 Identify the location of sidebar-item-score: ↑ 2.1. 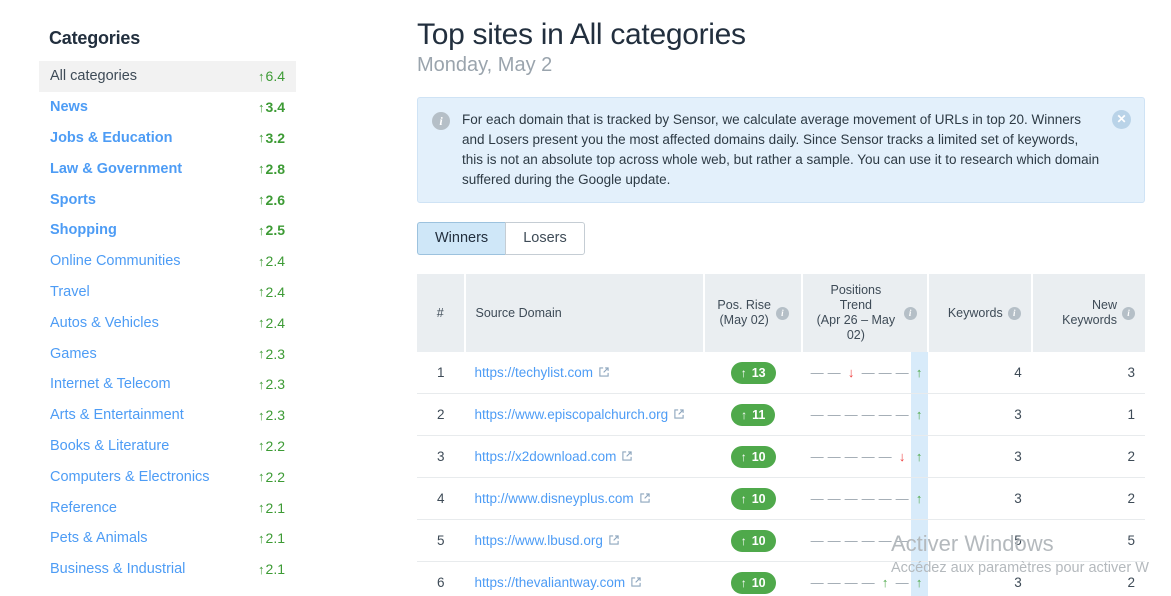
(271, 569).